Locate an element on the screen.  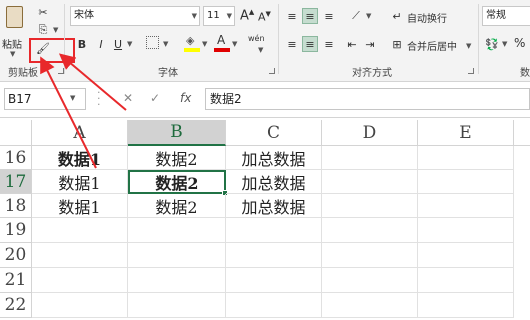
enter-icon: ✓ is located at coordinates (155, 98).